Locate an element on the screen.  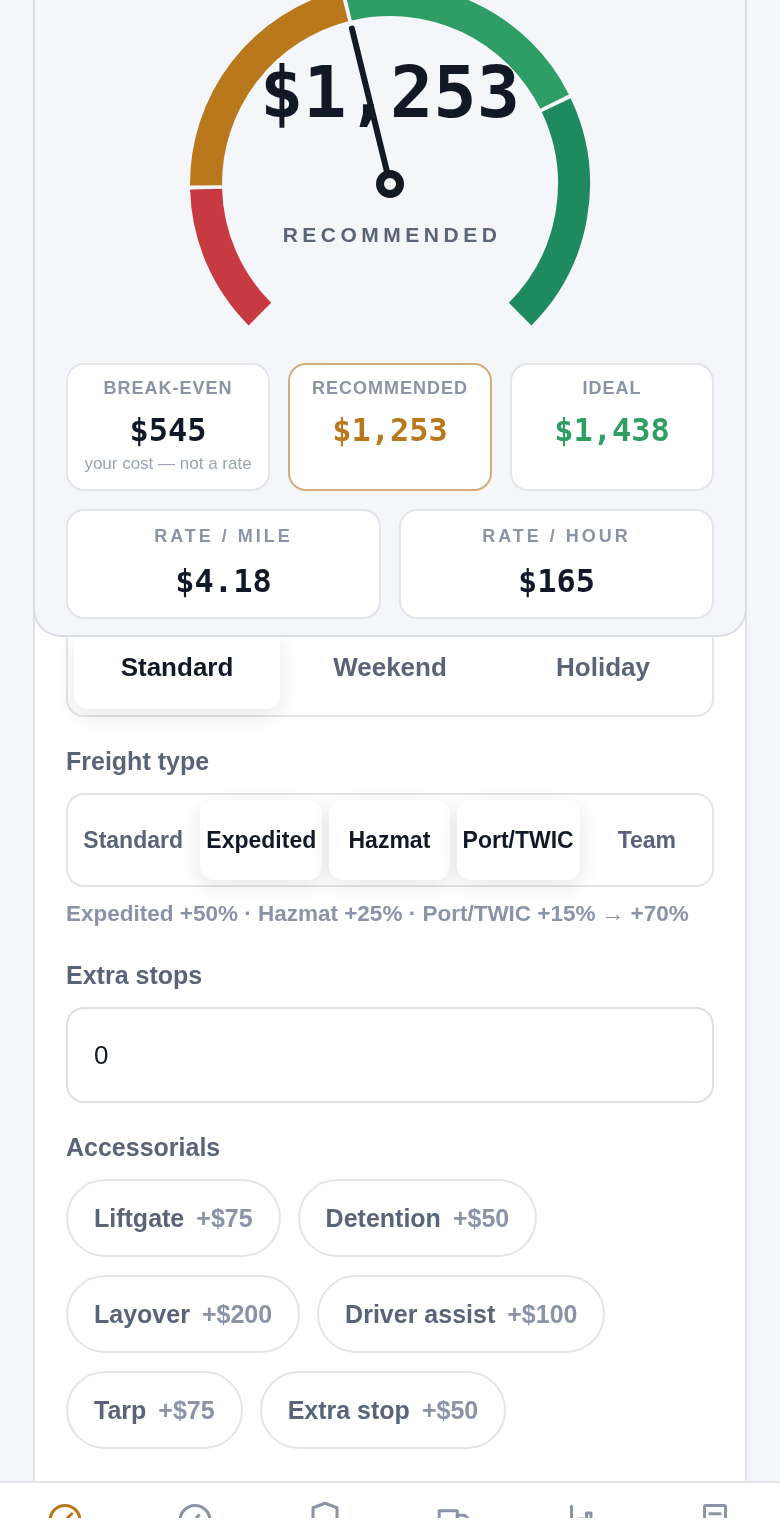
rate-label: RATE / HOUR is located at coordinates (556, 536).